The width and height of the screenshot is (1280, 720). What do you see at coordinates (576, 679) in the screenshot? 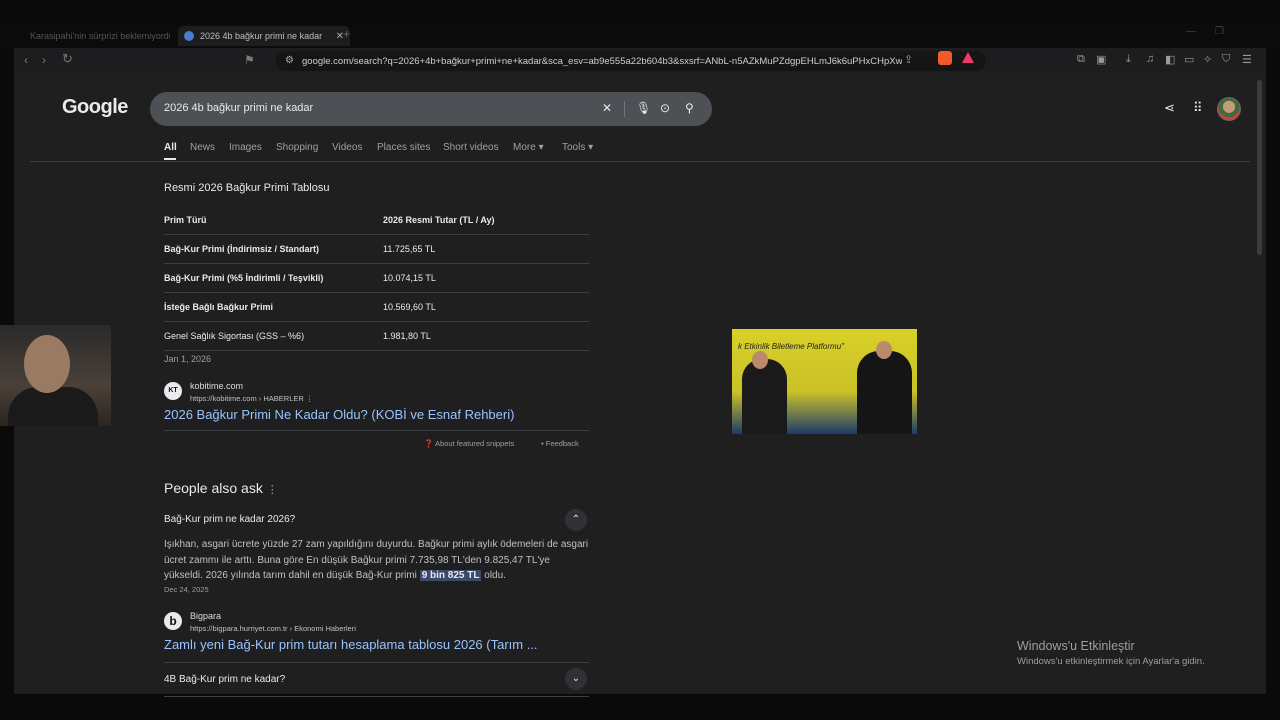
I see `chevron-down-icon: ⌄` at bounding box center [576, 679].